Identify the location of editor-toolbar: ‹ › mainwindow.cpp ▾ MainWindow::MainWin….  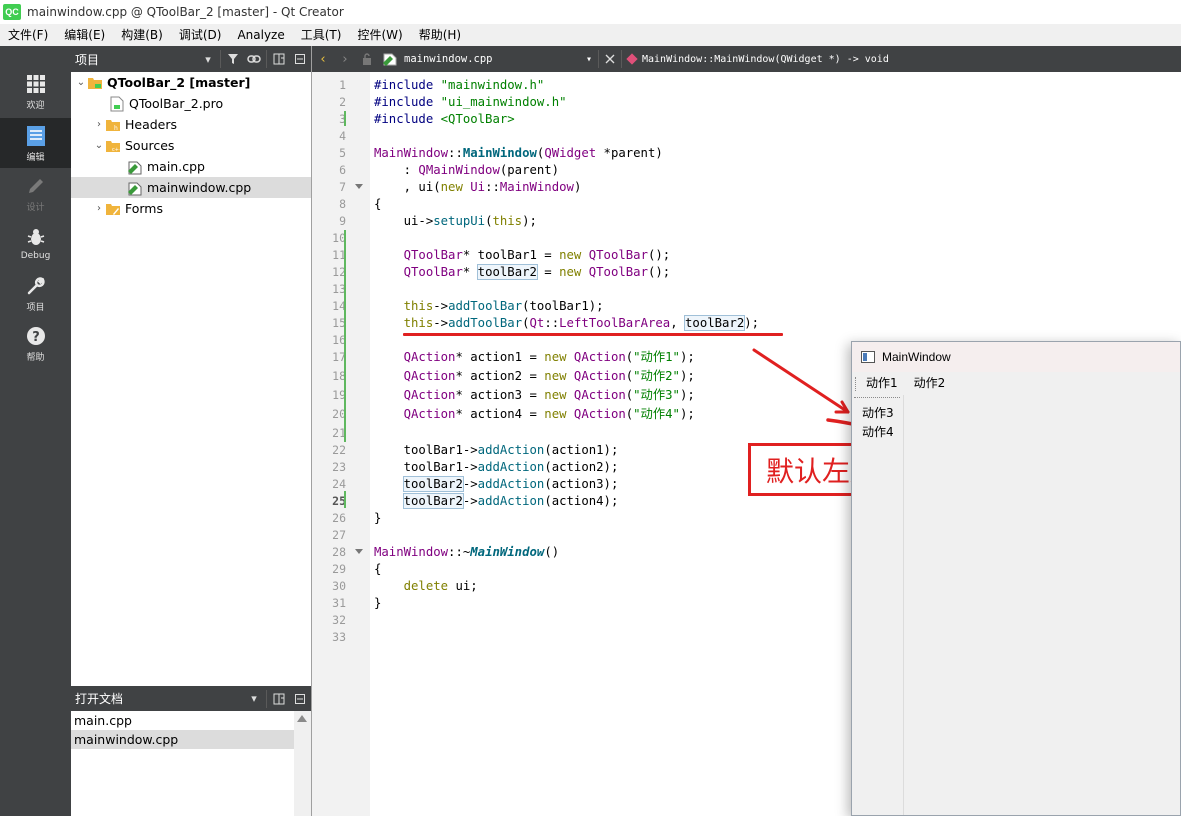
(746, 59).